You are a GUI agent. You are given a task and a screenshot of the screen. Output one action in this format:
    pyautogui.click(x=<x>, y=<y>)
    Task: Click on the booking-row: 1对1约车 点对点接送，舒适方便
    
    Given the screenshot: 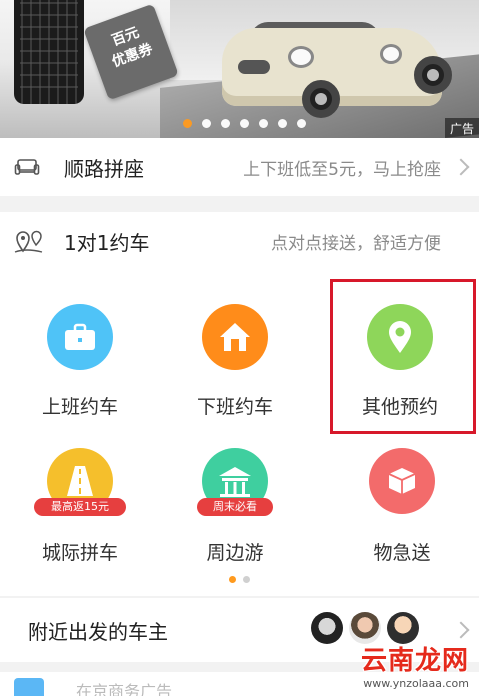 What is the action you would take?
    pyautogui.click(x=239, y=241)
    